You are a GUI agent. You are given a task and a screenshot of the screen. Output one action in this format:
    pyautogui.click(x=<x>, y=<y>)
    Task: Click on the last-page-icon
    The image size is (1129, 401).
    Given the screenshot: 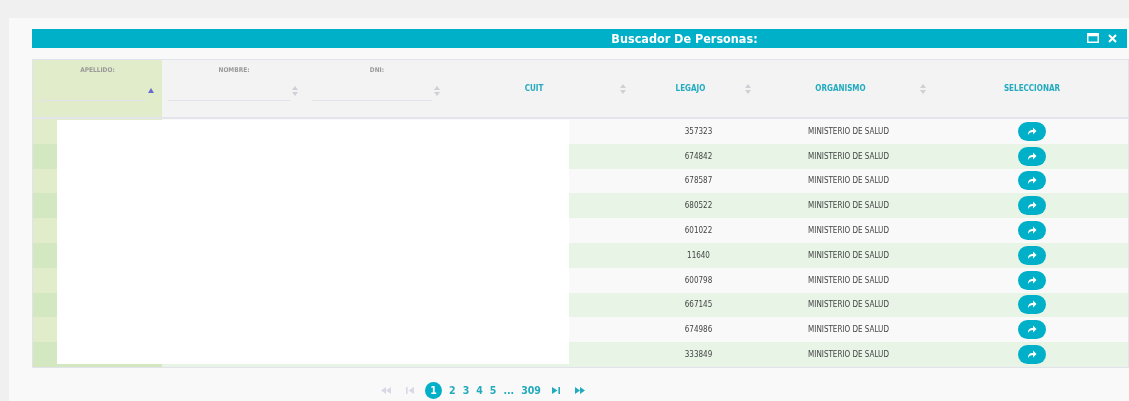 What is the action you would take?
    pyautogui.click(x=579, y=390)
    